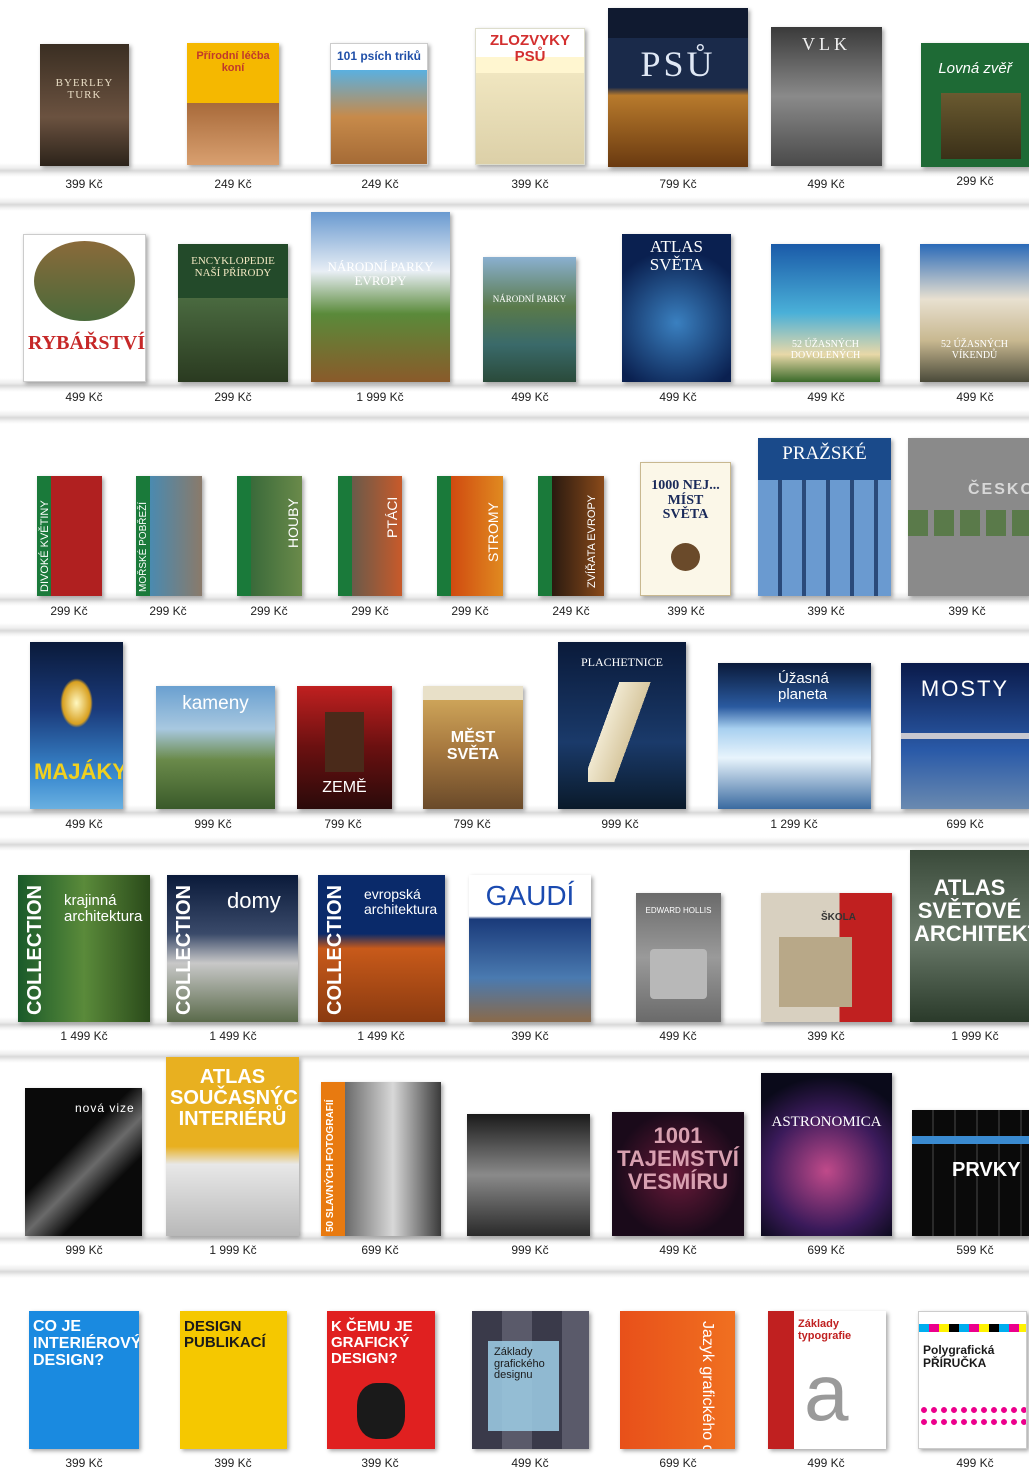 The width and height of the screenshot is (1029, 1470). Describe the element at coordinates (87, 343) in the screenshot. I see `book-title: RYBÁŘSTVÍ` at that location.